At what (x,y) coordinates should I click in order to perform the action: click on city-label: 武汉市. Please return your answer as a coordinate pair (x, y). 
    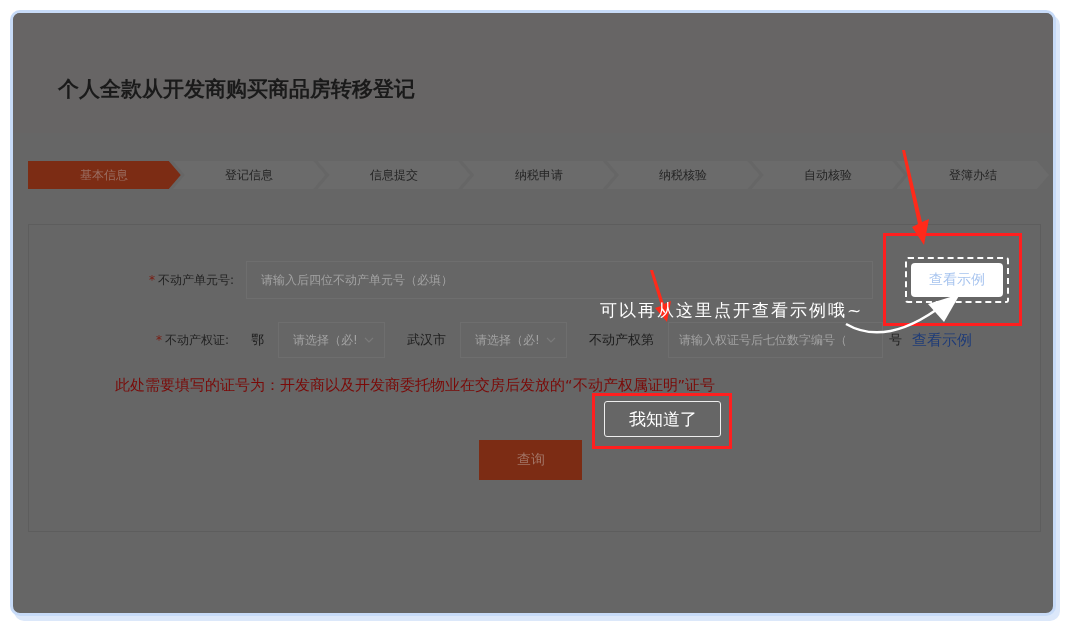
    Looking at the image, I should click on (426, 340).